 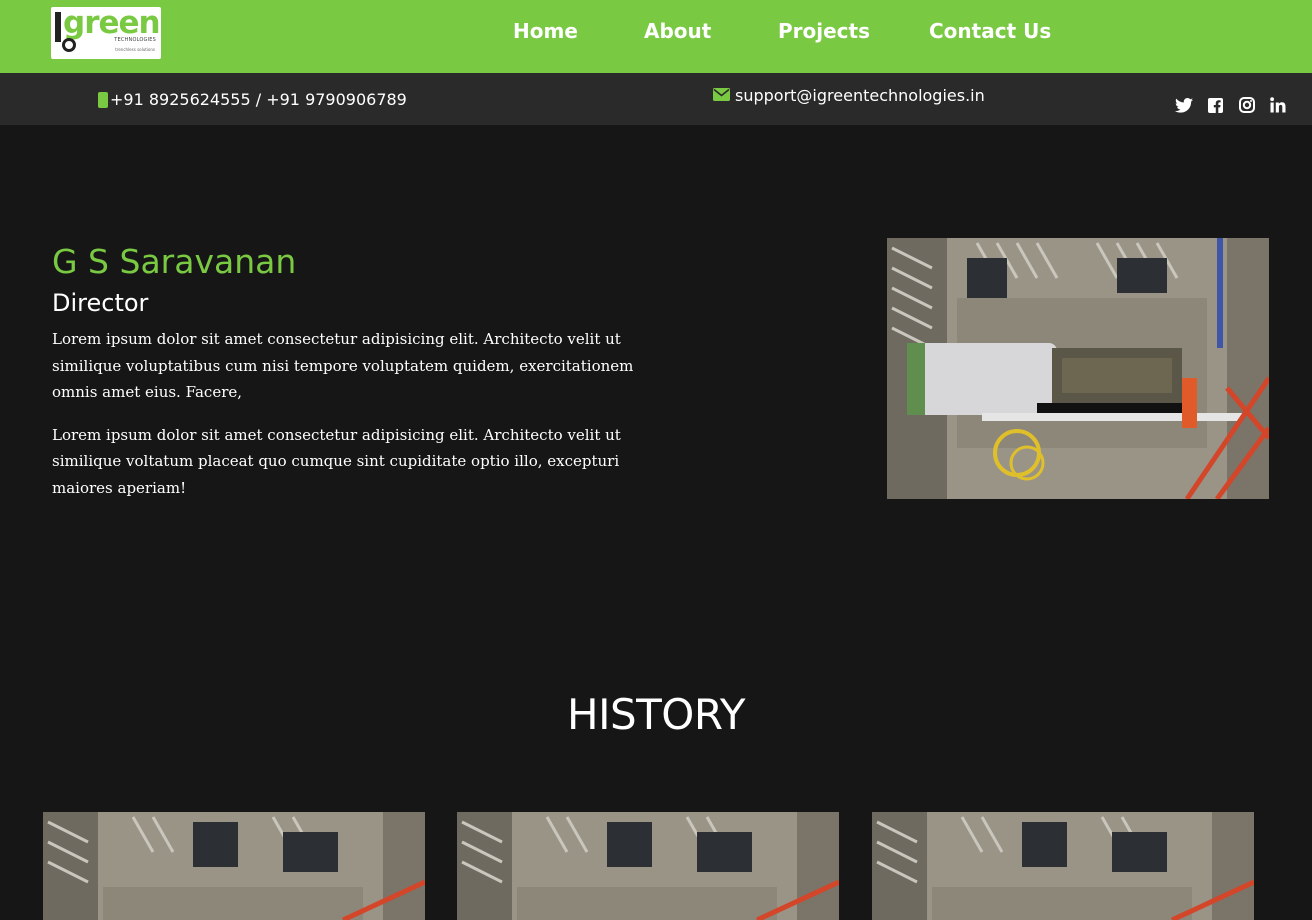 I want to click on brand-logo: green TECHNOLOGIES trenchless solutions, so click(x=106, y=32).